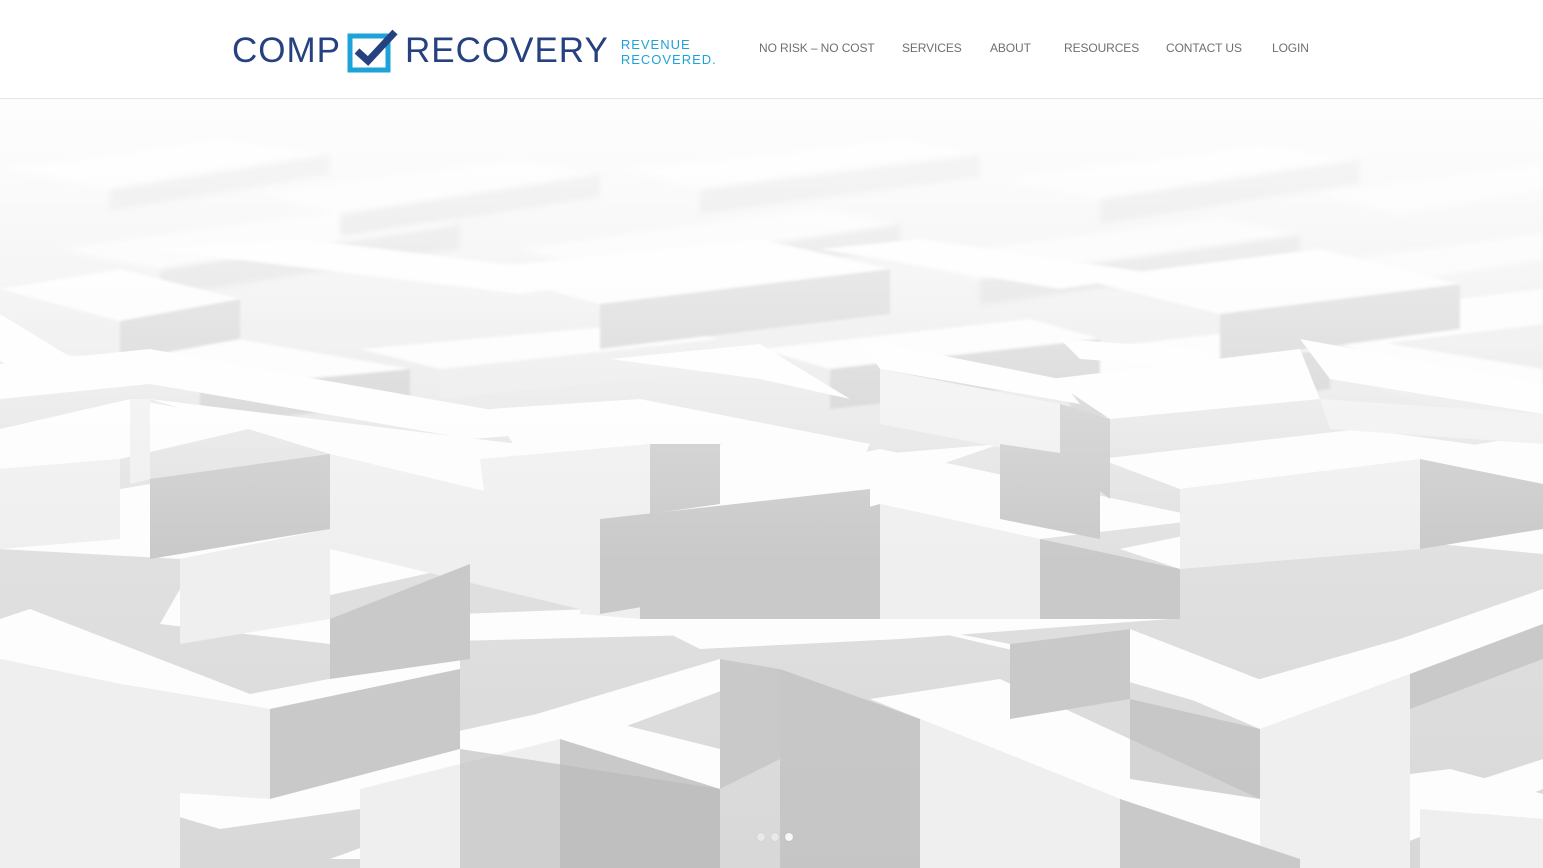  Describe the element at coordinates (932, 48) in the screenshot. I see `nav-item-services: SERVICES` at that location.